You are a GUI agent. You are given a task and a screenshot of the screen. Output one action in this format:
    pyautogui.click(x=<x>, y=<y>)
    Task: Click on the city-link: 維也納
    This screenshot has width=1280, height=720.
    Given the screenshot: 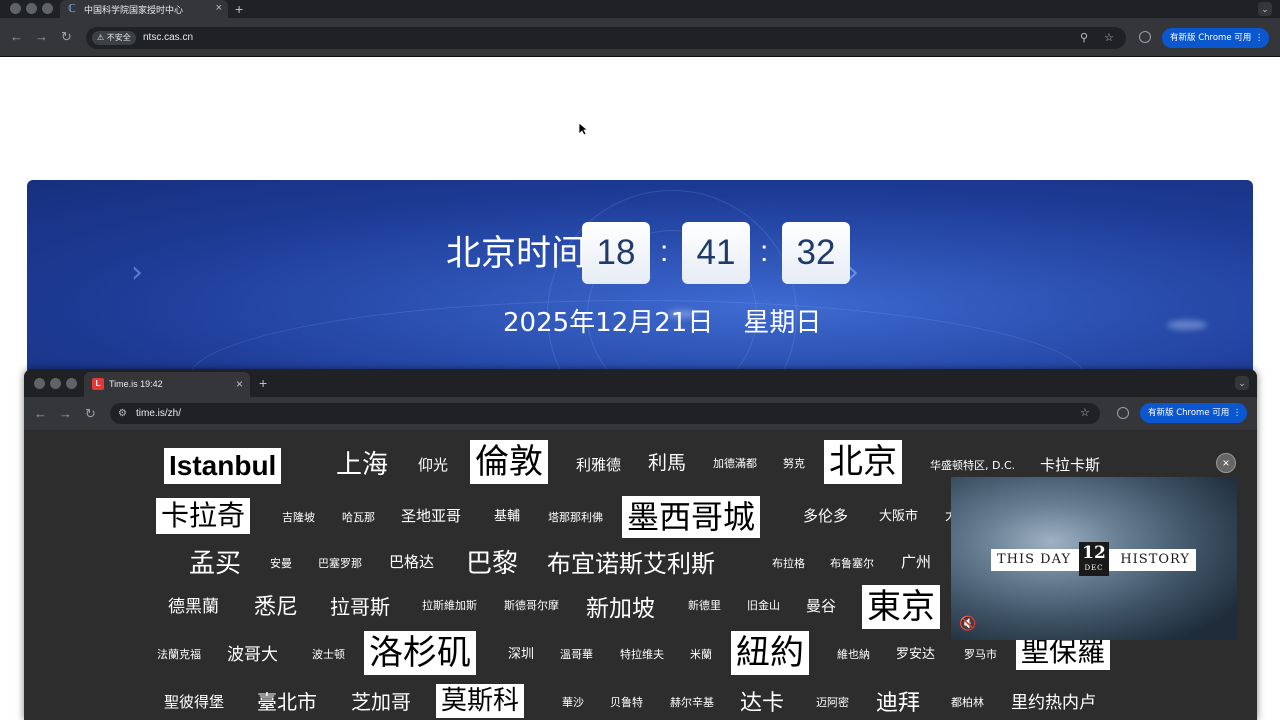 What is the action you would take?
    pyautogui.click(x=853, y=655)
    